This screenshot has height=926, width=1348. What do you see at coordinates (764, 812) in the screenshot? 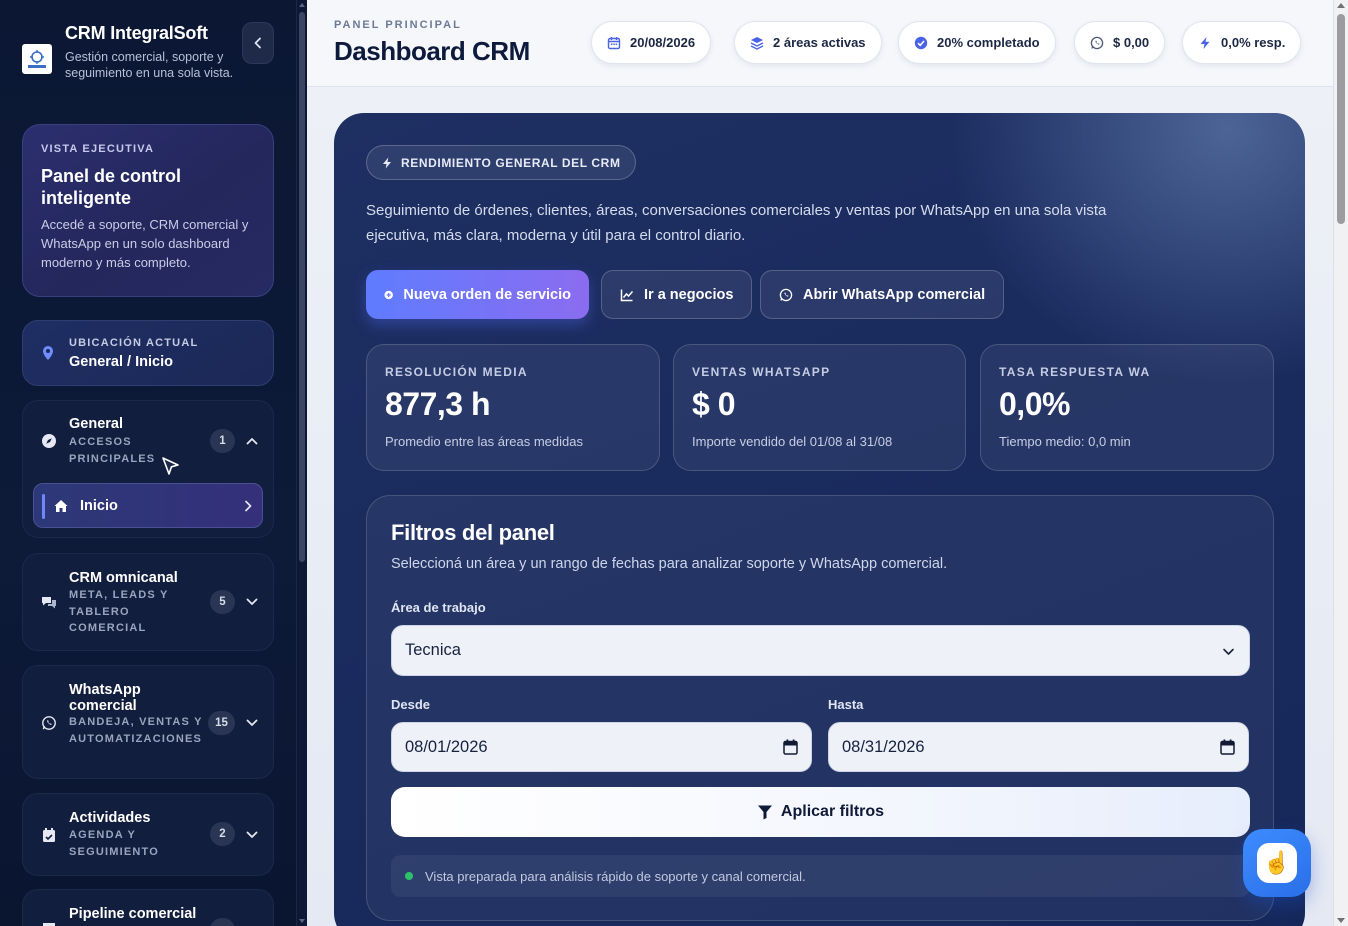
I see `filter-icon` at bounding box center [764, 812].